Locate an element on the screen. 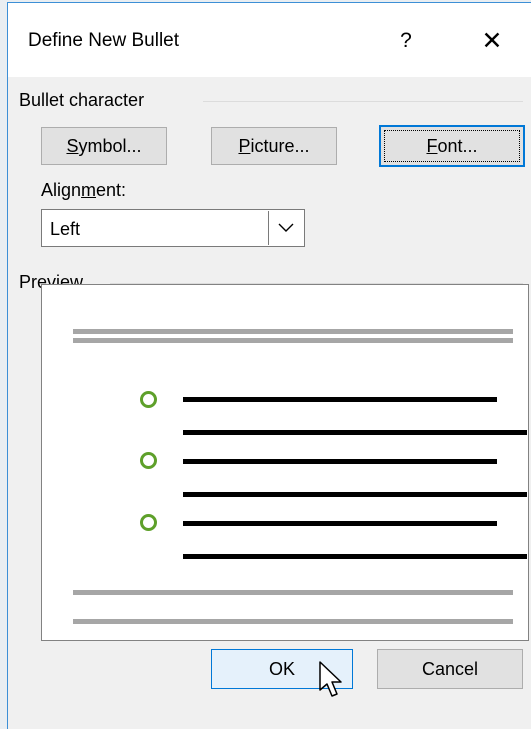 This screenshot has height=729, width=531. close-button: ✕ is located at coordinates (492, 41).